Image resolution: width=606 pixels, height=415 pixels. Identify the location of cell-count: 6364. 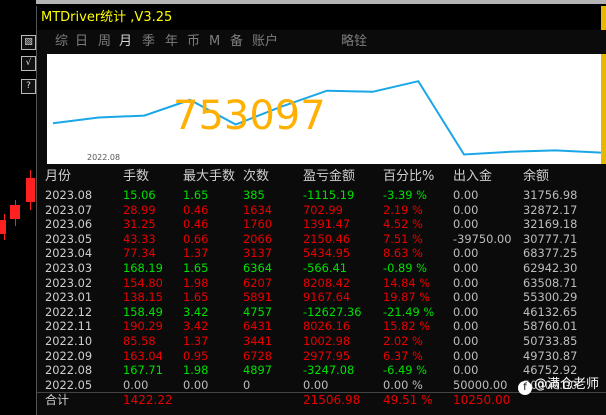
(257, 268).